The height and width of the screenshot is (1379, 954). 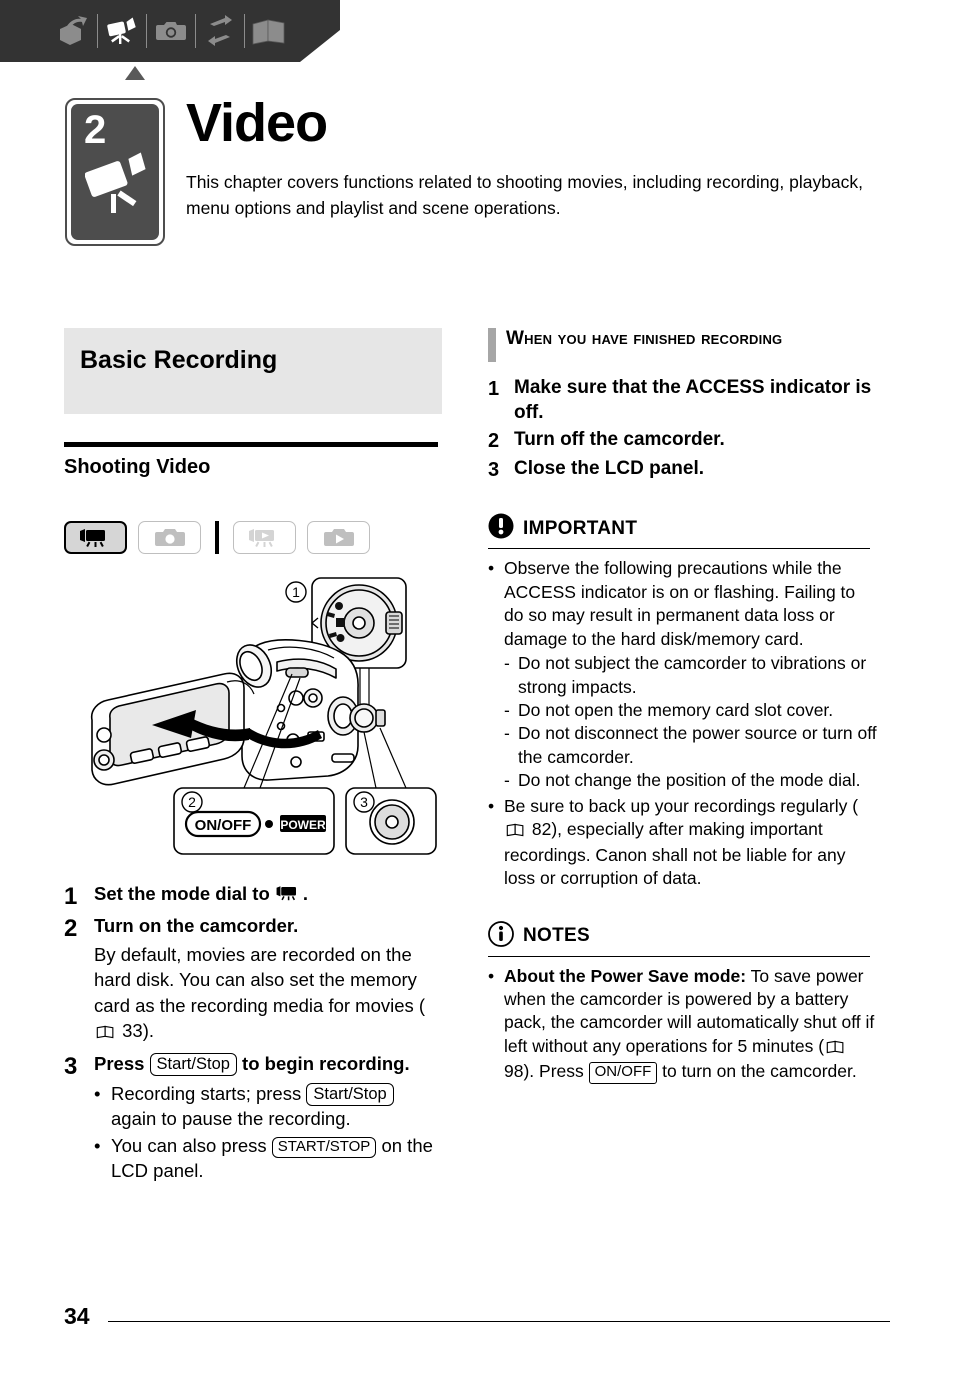 What do you see at coordinates (217, 537) in the screenshot?
I see `mode-group-divider` at bounding box center [217, 537].